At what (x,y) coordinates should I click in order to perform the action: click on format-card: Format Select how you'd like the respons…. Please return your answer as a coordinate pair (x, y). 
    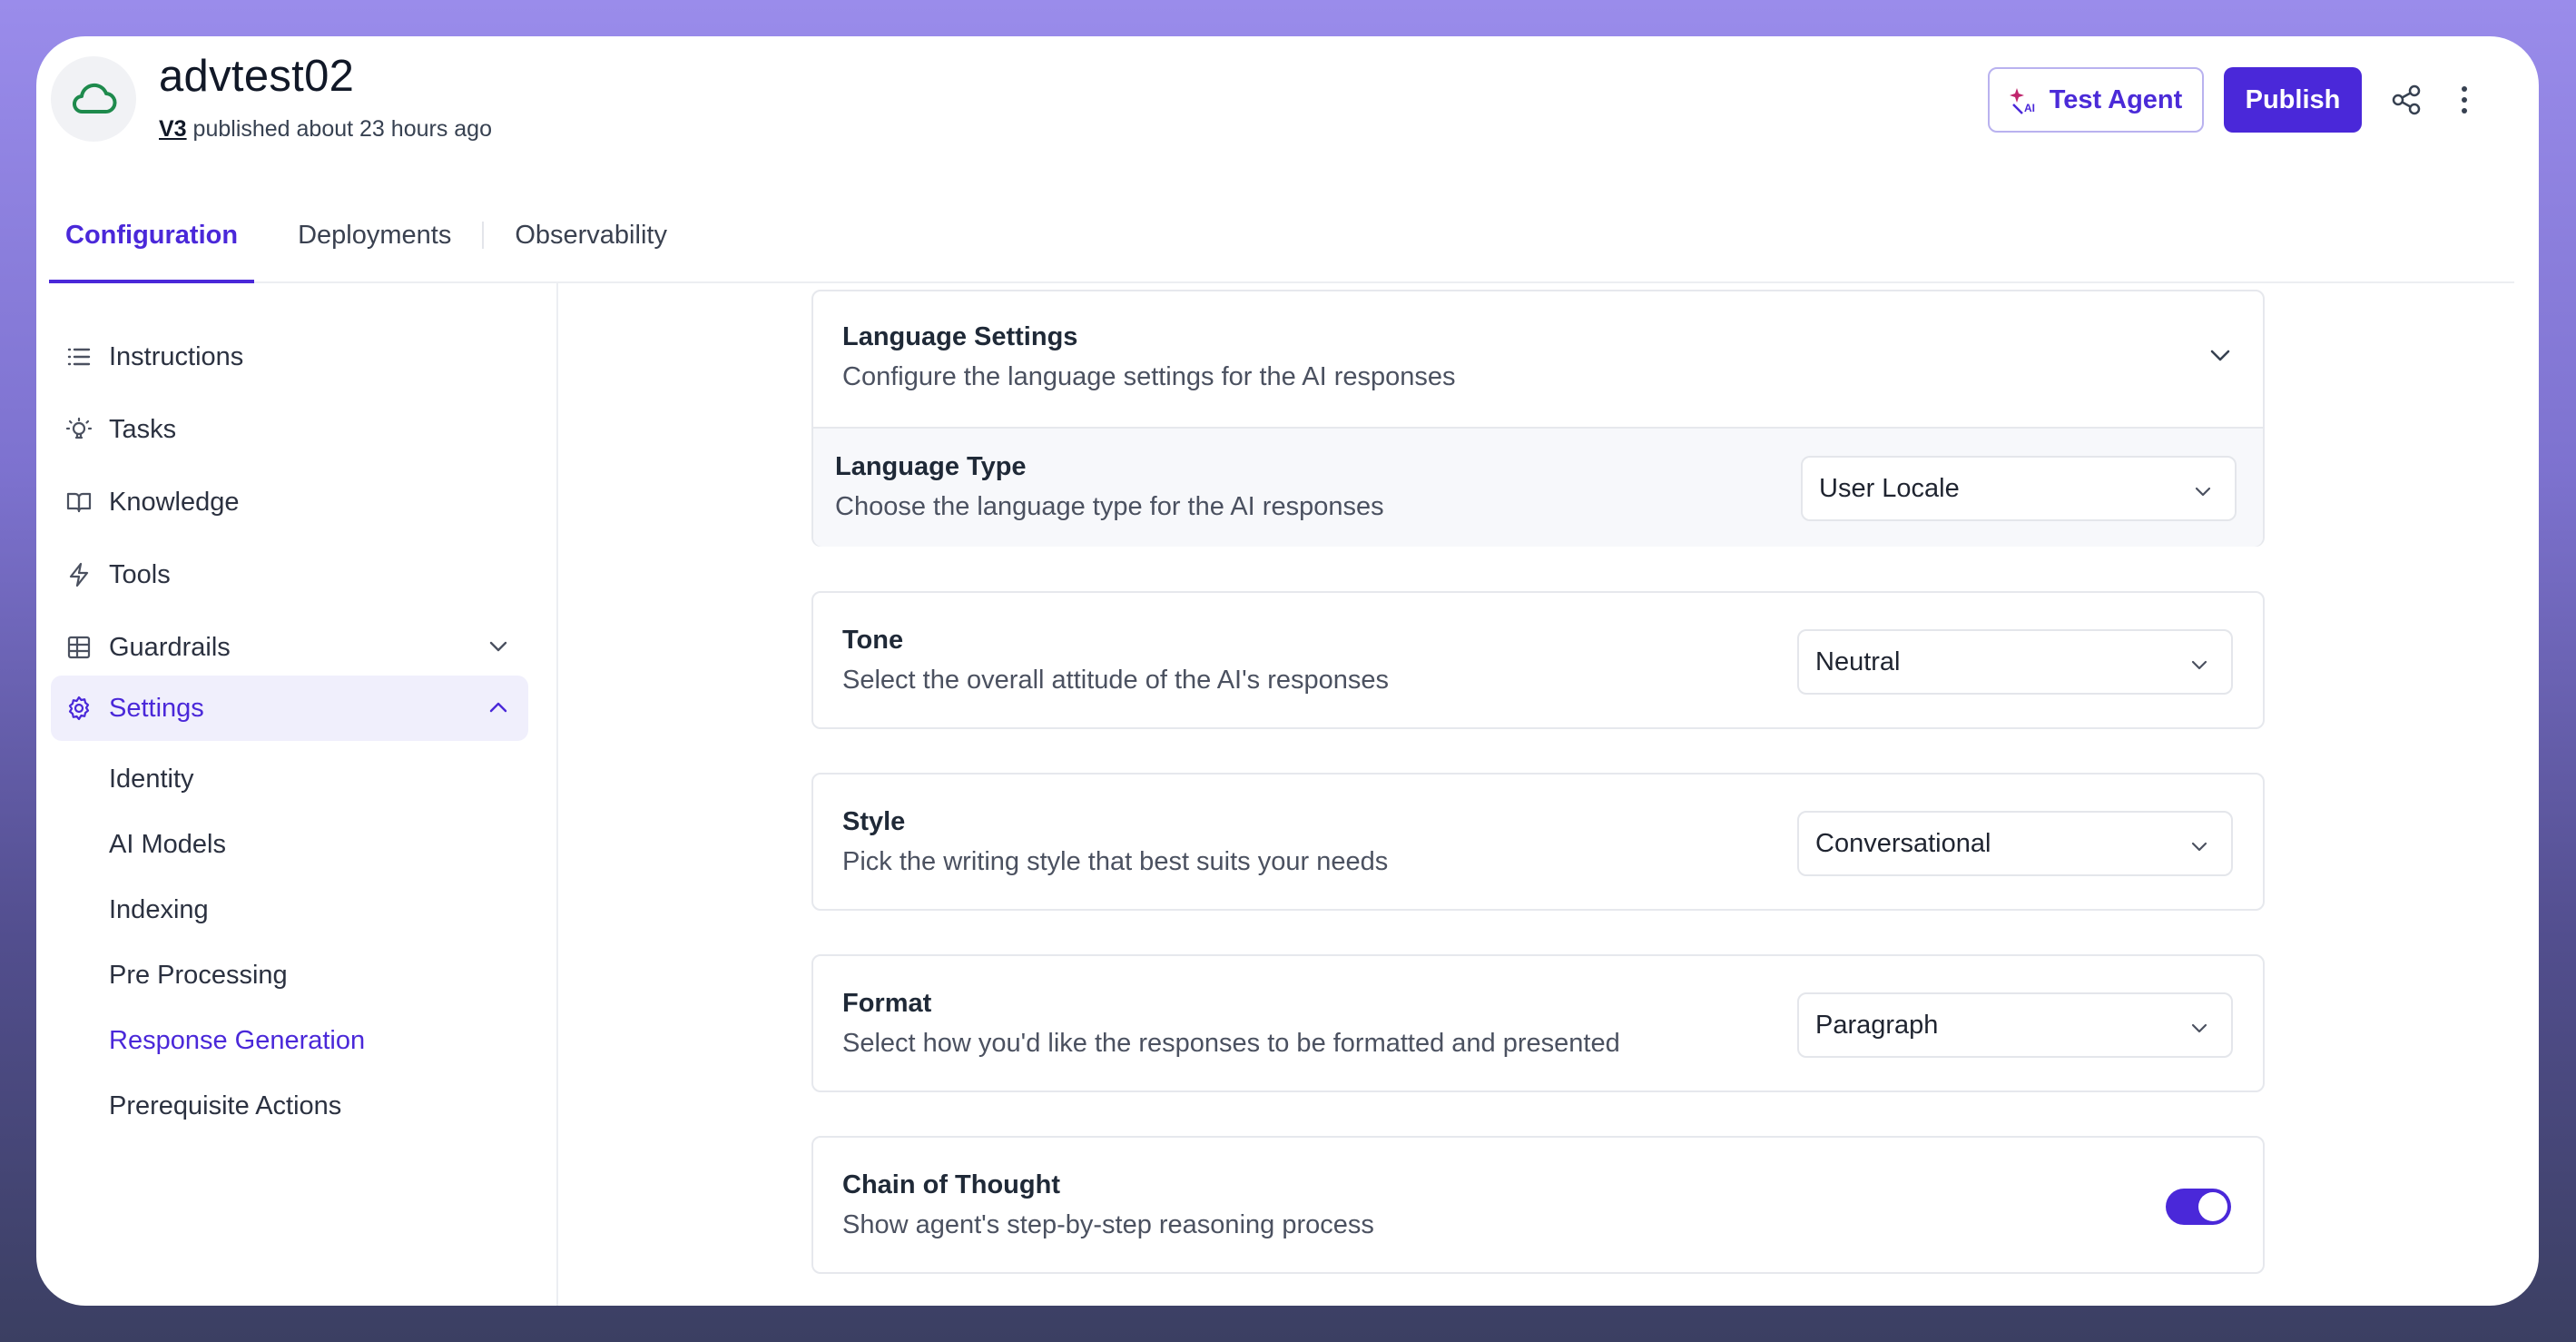
    Looking at the image, I should click on (1538, 1023).